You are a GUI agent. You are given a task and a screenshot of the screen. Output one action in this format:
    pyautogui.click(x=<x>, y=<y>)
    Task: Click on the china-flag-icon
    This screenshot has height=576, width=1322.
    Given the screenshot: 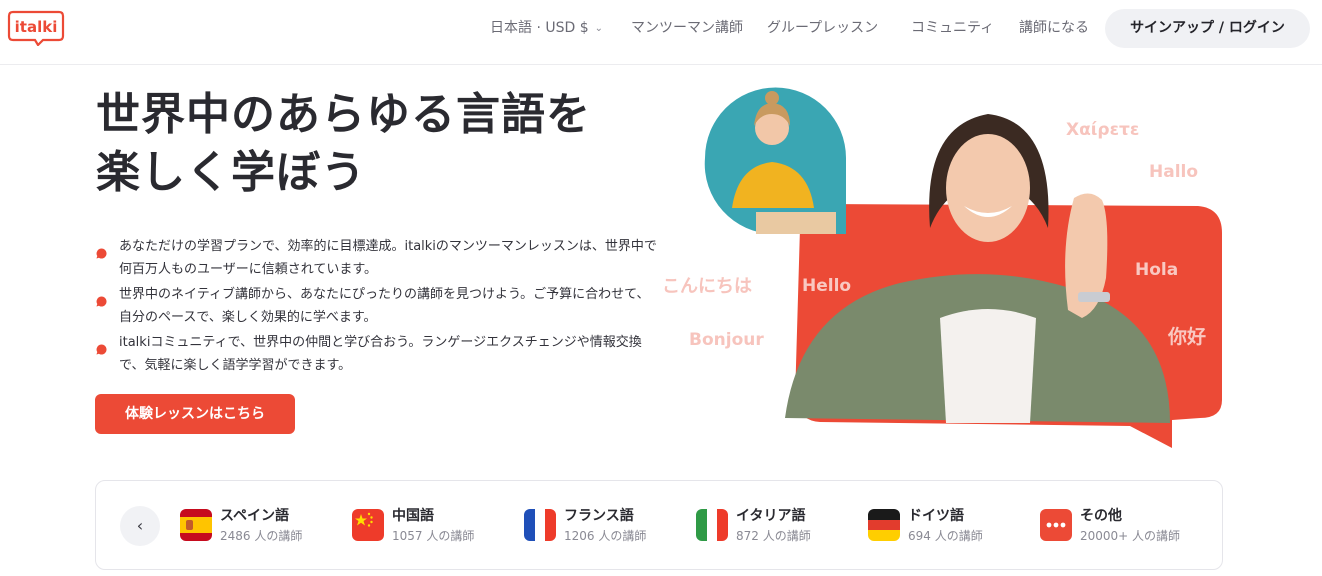 What is the action you would take?
    pyautogui.click(x=368, y=525)
    